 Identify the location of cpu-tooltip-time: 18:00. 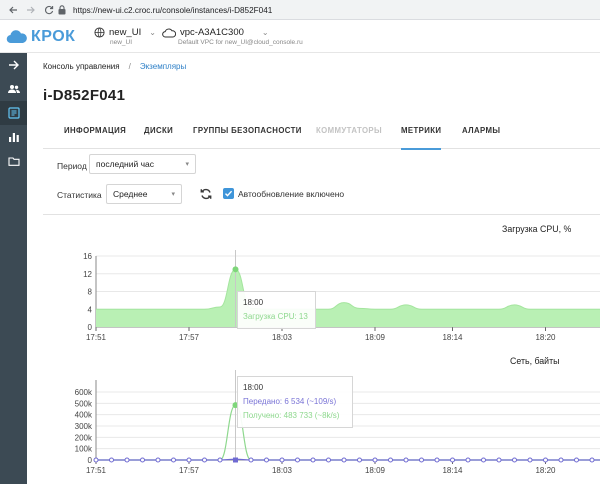
(253, 302).